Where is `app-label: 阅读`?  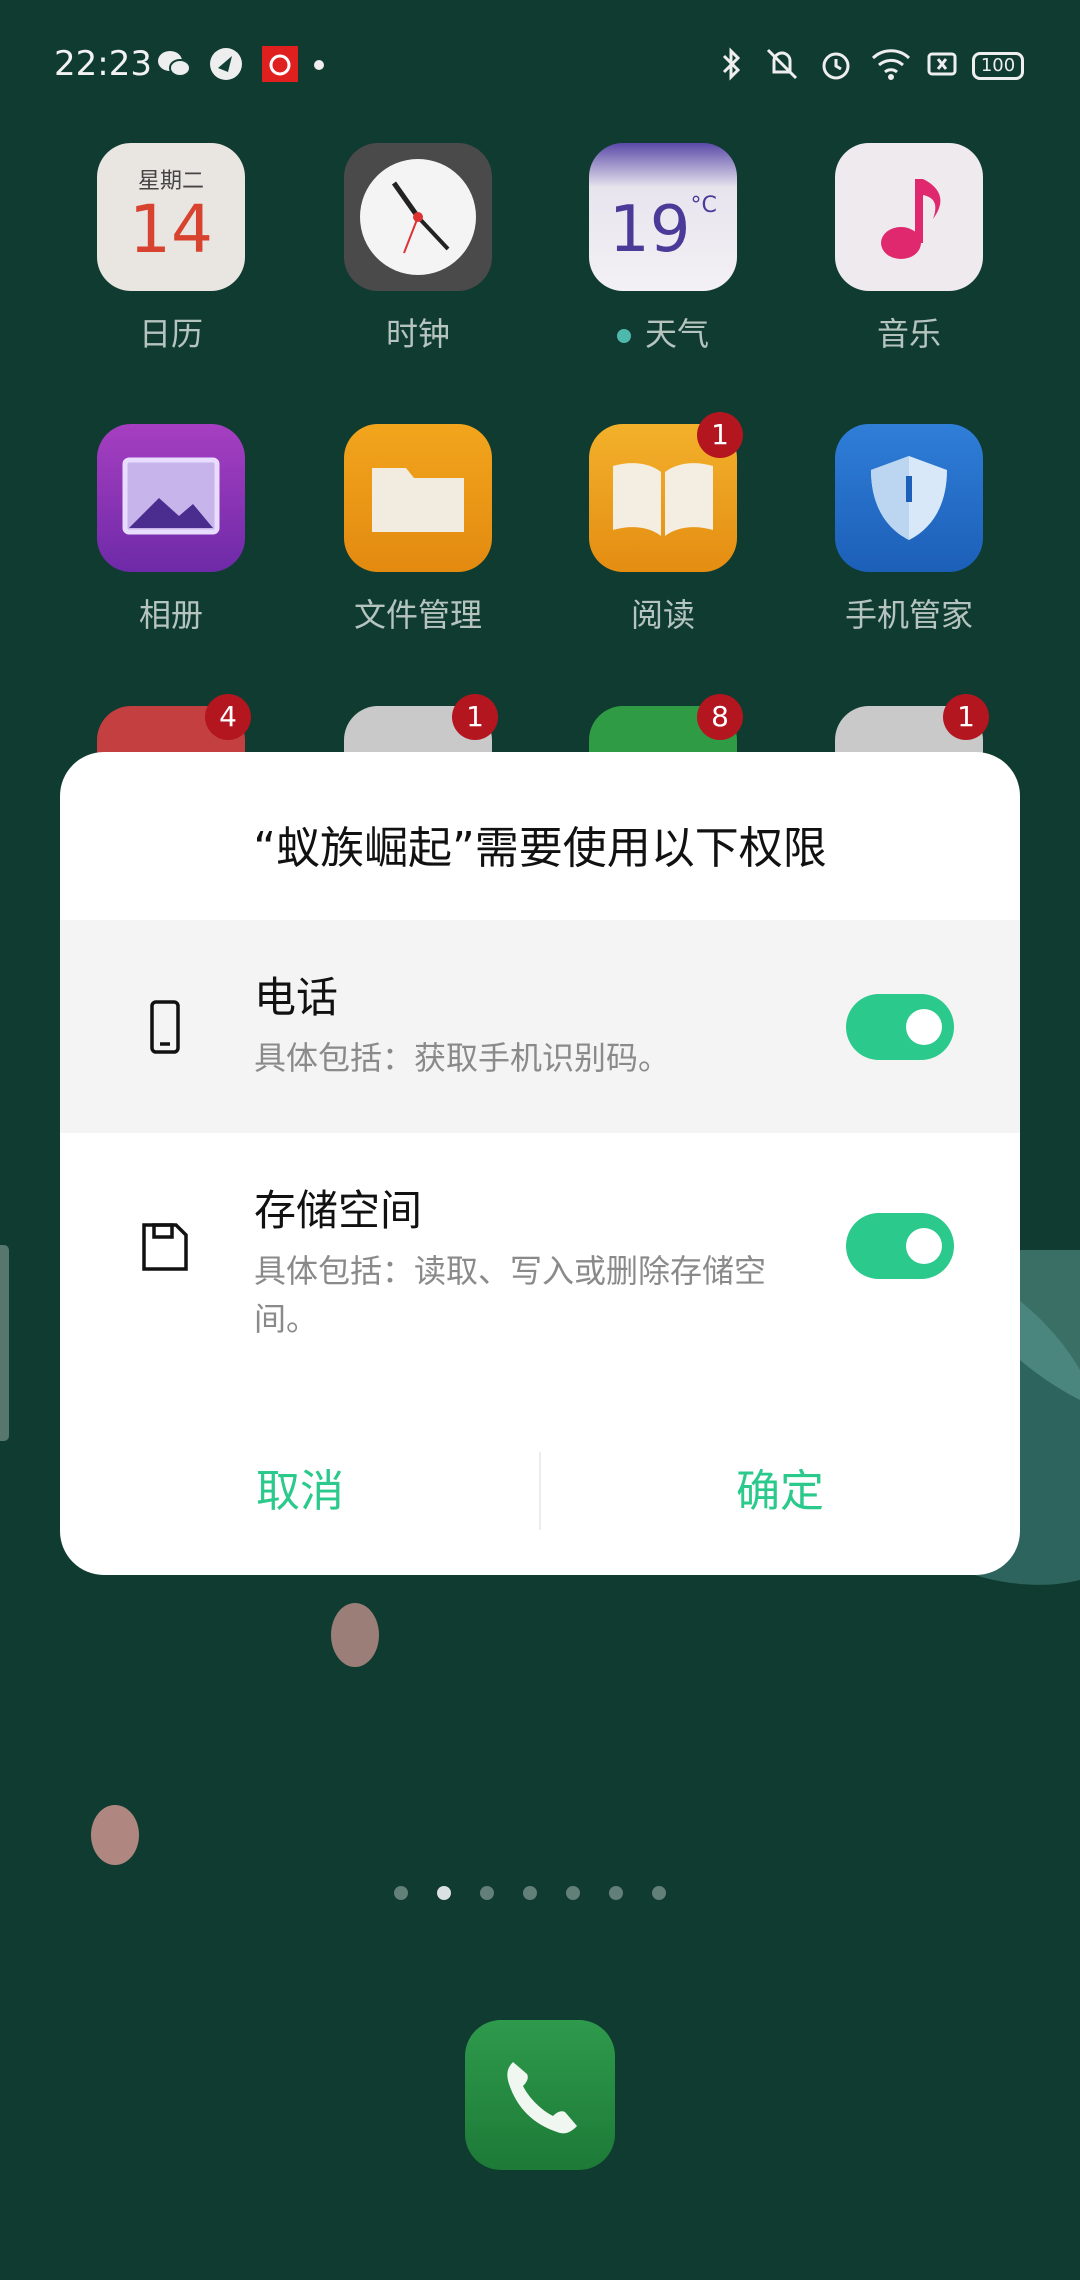 app-label: 阅读 is located at coordinates (662, 615).